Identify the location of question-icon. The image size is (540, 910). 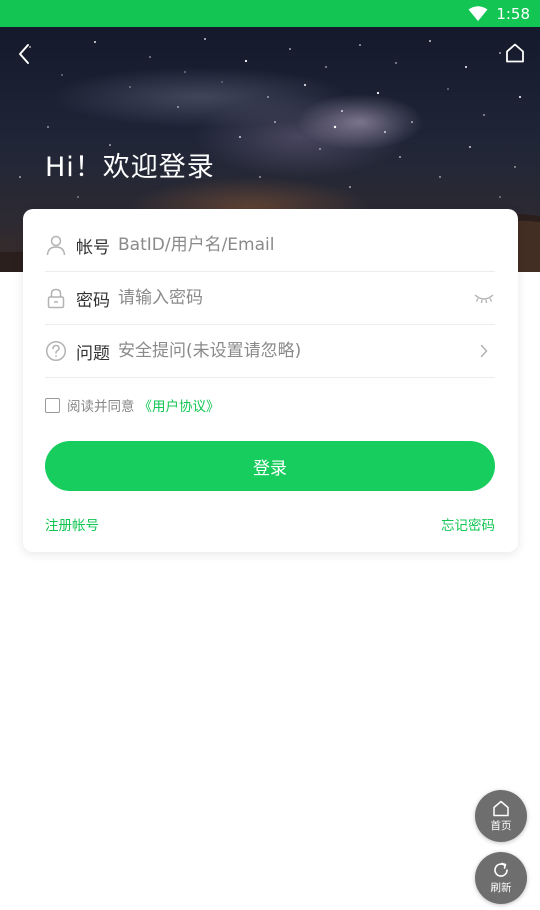
(56, 351).